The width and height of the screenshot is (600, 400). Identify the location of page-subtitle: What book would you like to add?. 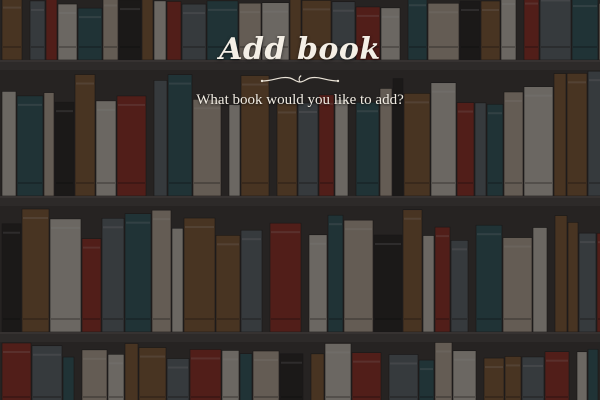
(300, 100).